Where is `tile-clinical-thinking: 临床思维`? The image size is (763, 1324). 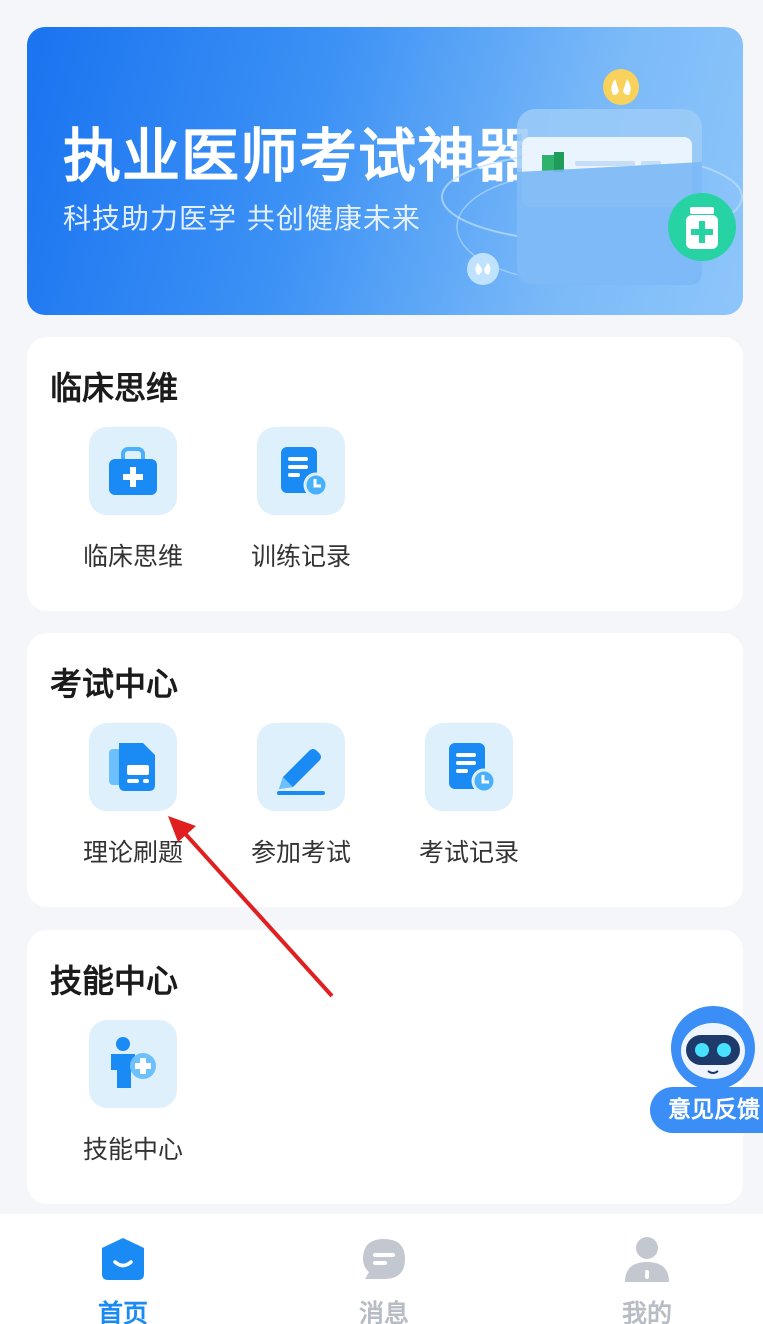 tile-clinical-thinking: 临床思维 is located at coordinates (133, 500).